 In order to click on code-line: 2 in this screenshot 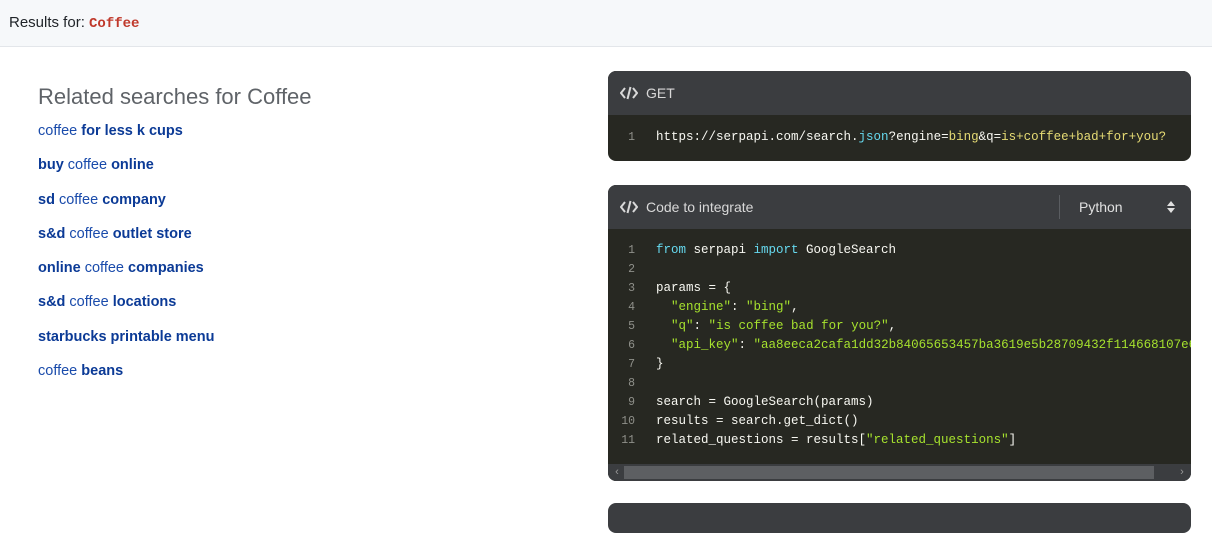, I will do `click(899, 269)`.